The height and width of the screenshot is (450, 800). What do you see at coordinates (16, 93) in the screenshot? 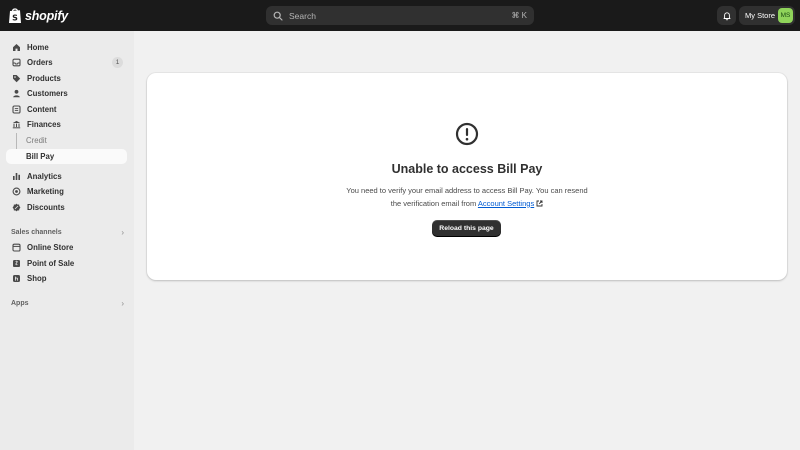
I see `person-icon` at bounding box center [16, 93].